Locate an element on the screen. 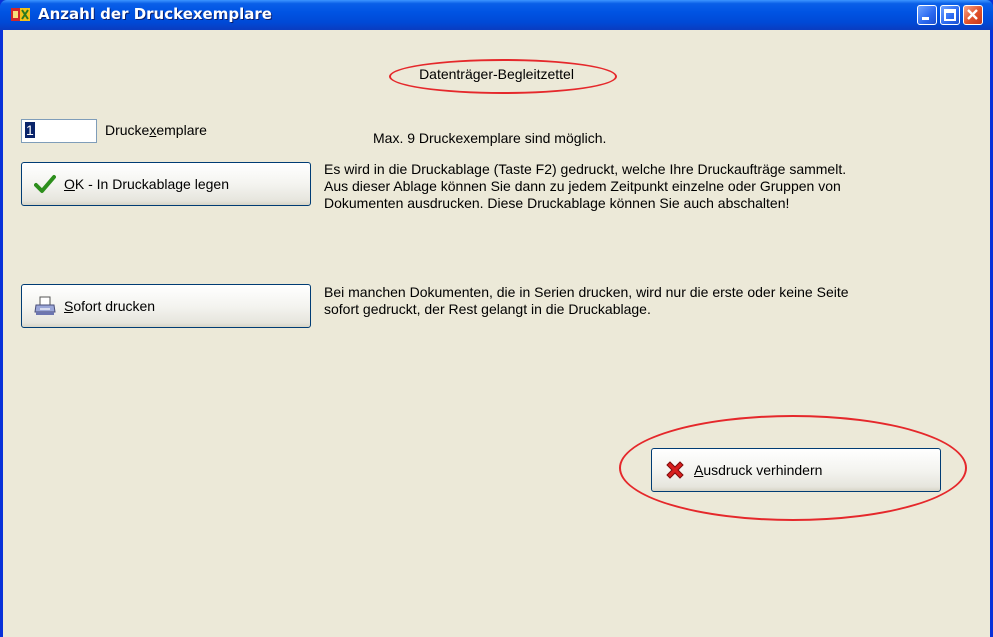  ok-button-label: K - In Druckablage legen is located at coordinates (151, 184).